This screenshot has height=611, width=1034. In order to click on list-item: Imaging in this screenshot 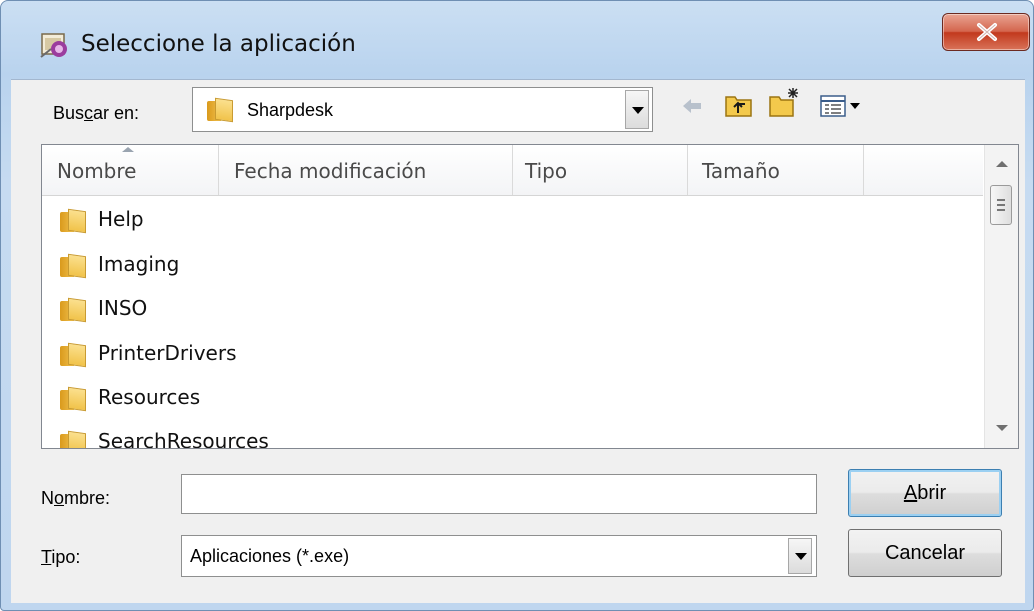, I will do `click(492, 265)`.